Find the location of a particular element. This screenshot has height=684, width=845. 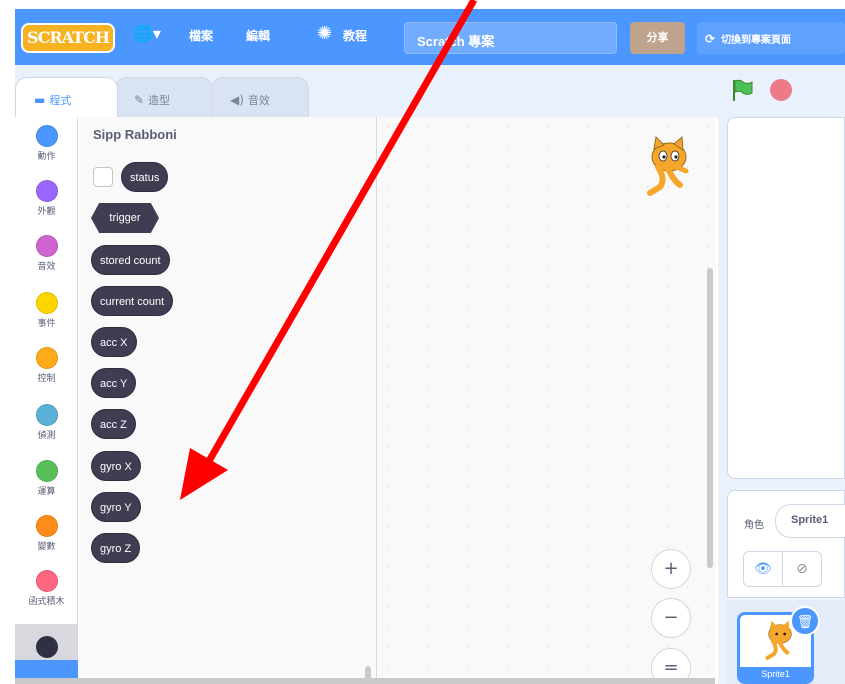

block-gyro-x: gyro X is located at coordinates (116, 466).